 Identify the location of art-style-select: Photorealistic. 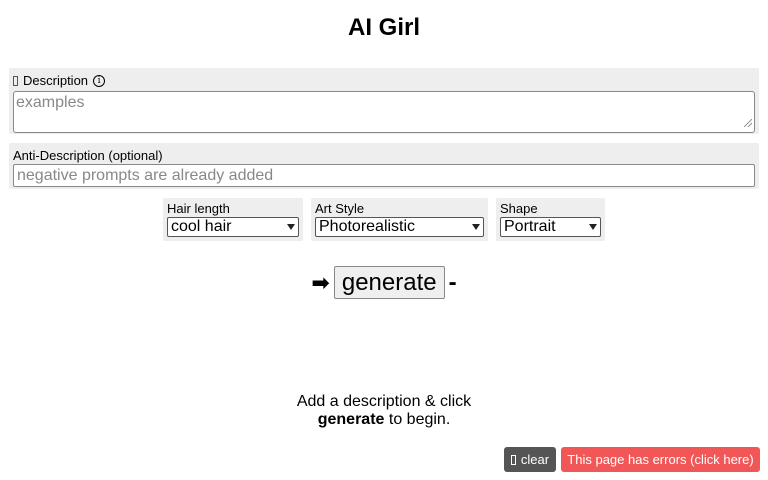
(399, 227).